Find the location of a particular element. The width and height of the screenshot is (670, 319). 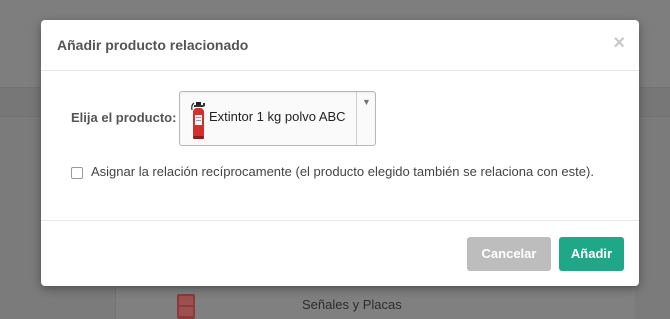

product-select: Extintor 1 kg polvo ABC ▼ is located at coordinates (277, 118).